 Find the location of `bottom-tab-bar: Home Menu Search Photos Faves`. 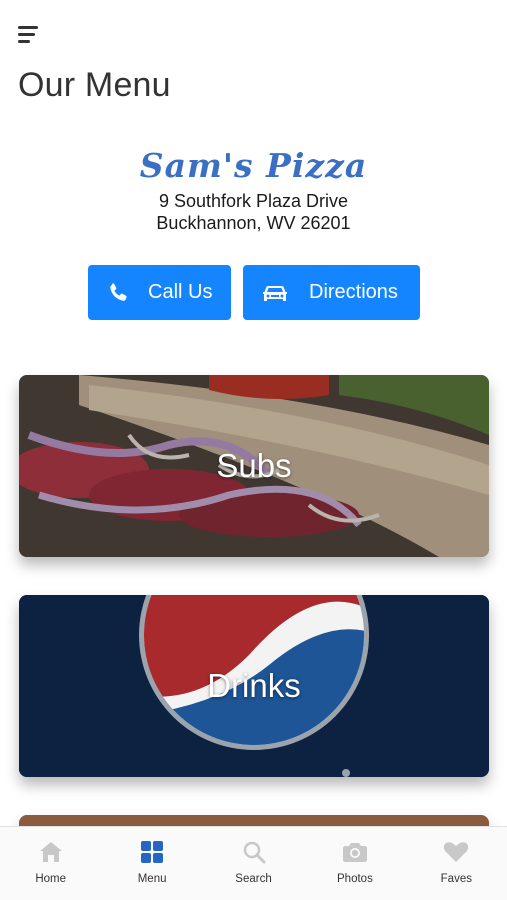

bottom-tab-bar: Home Menu Search Photos Faves is located at coordinates (253, 863).